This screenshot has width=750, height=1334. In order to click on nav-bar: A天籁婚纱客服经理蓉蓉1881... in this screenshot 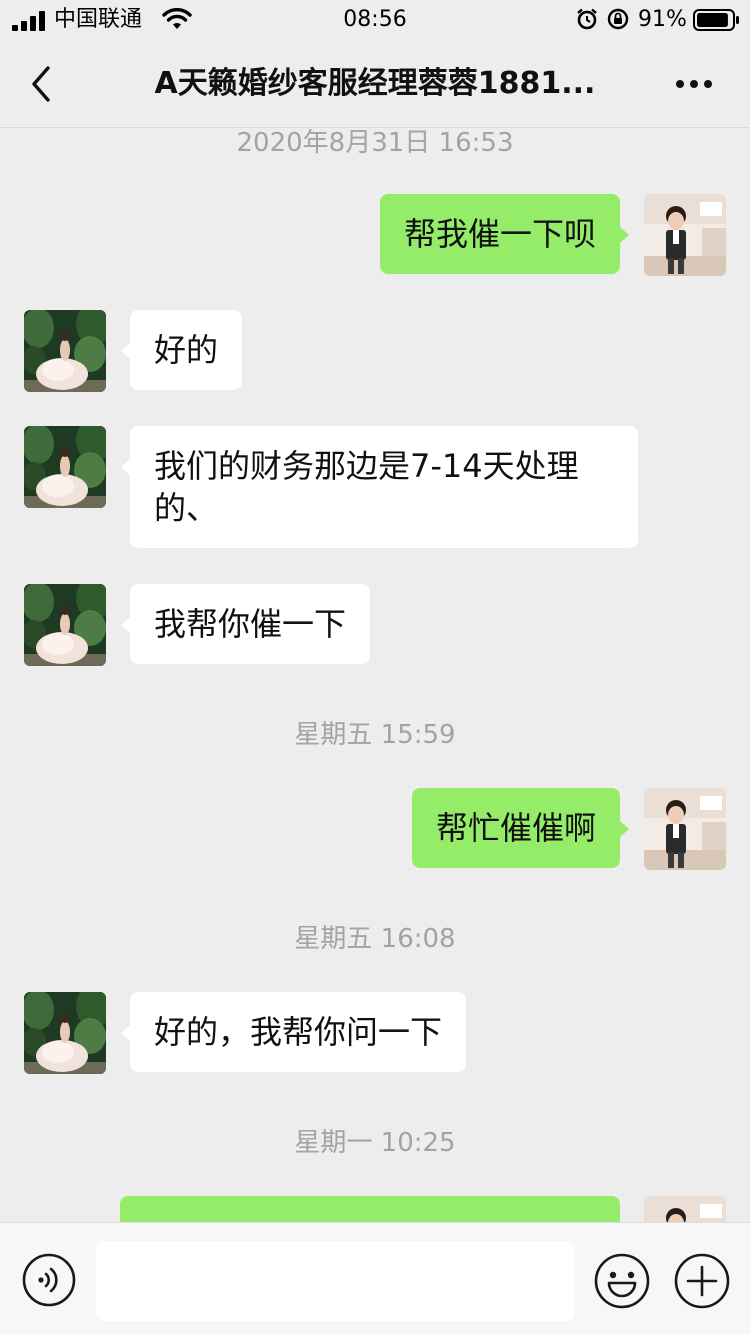, I will do `click(375, 84)`.